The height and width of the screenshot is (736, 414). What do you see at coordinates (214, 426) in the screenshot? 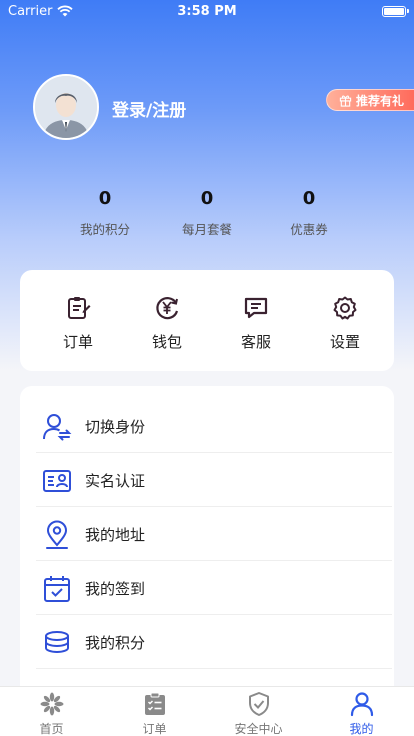
I see `menu-item-switch-identity: 切换身份` at bounding box center [214, 426].